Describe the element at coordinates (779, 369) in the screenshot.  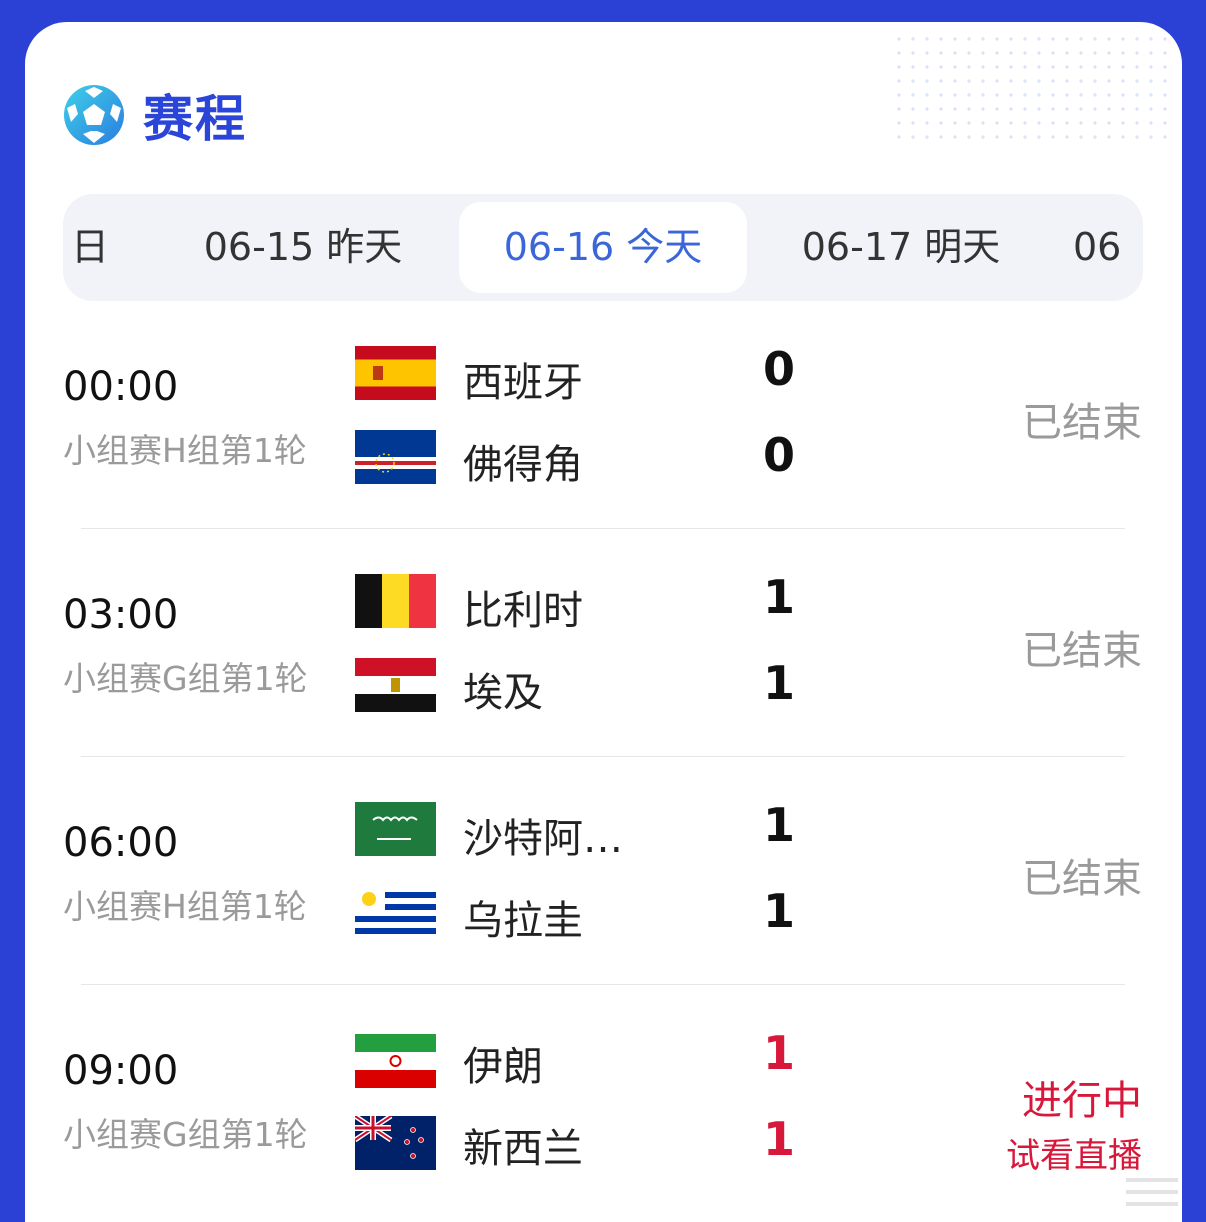
I see `home-score: 0` at that location.